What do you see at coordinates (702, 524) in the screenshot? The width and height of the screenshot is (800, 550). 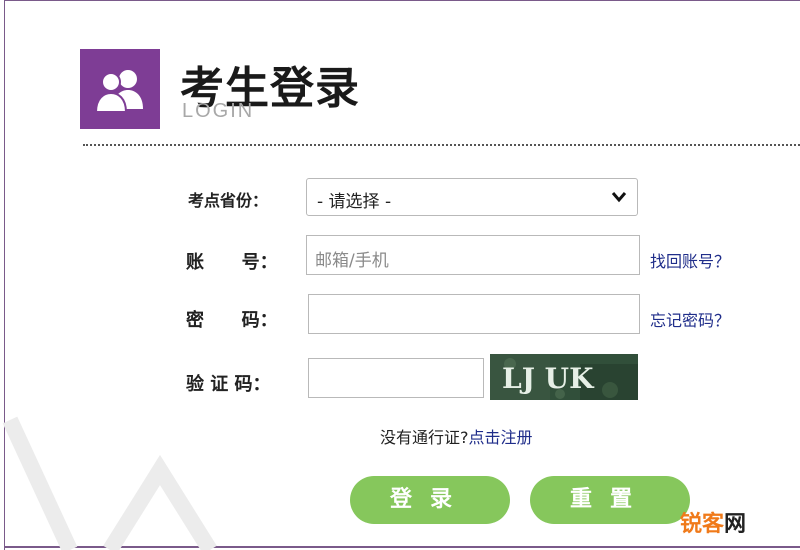 I see `watermark-part1: 锐客` at bounding box center [702, 524].